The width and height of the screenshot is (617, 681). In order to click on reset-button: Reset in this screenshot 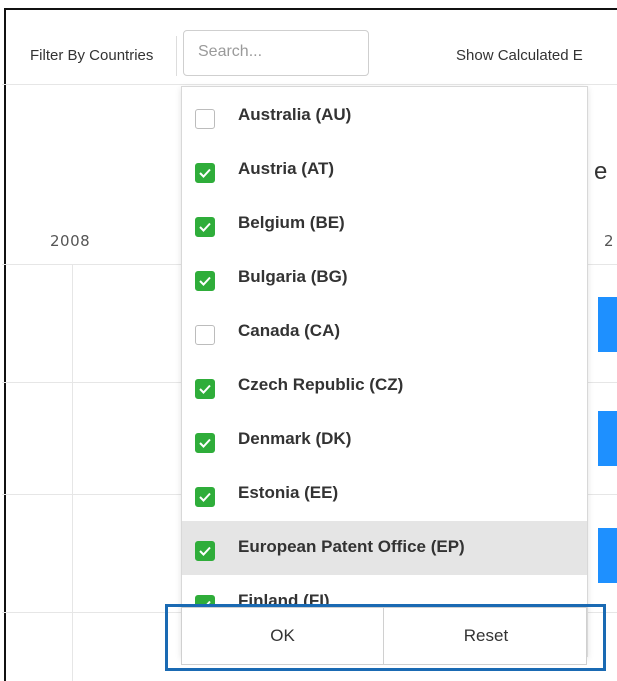, I will do `click(486, 636)`.